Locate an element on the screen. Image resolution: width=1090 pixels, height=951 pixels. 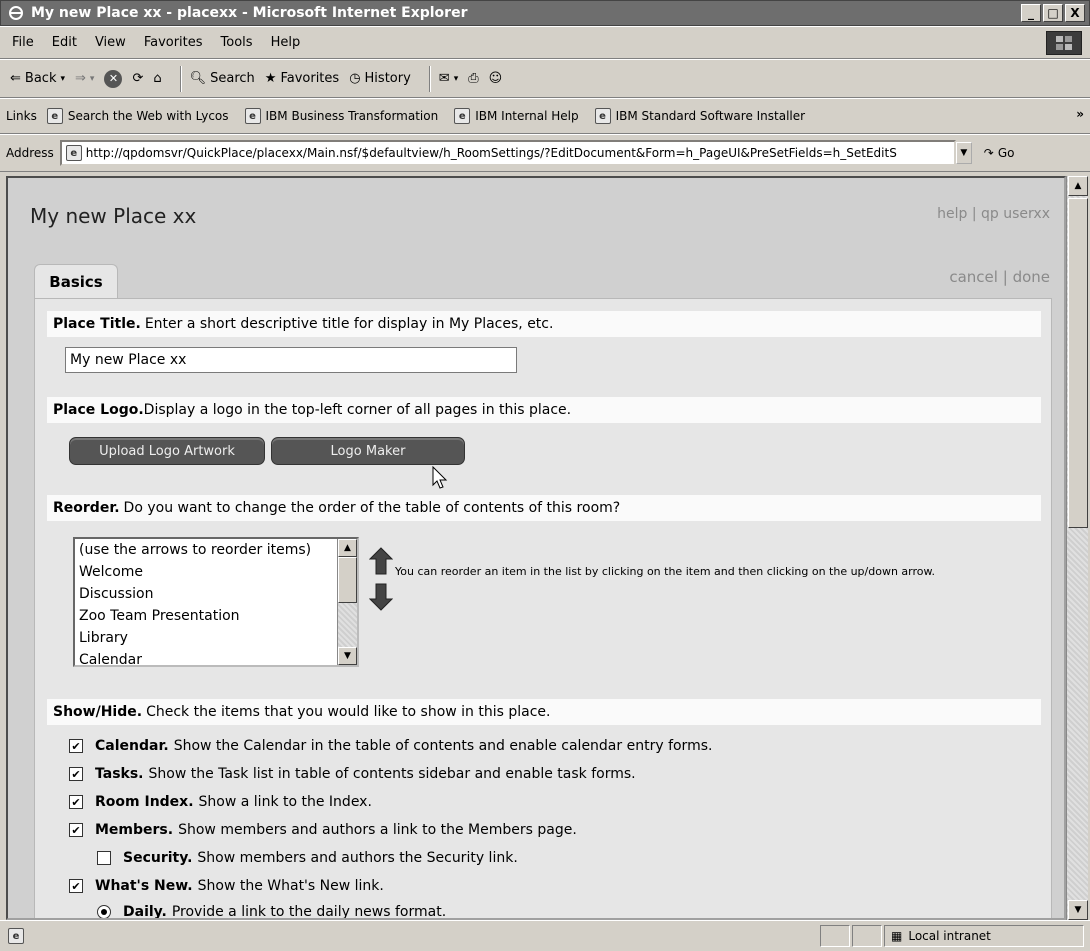
refresh-icon: ⟳ is located at coordinates (138, 78).